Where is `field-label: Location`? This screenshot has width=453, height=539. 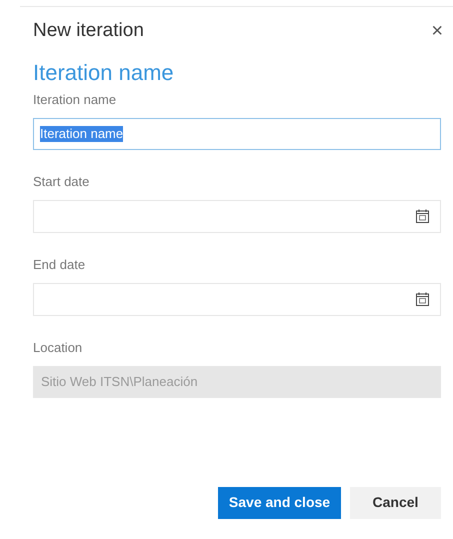
field-label: Location is located at coordinates (58, 348).